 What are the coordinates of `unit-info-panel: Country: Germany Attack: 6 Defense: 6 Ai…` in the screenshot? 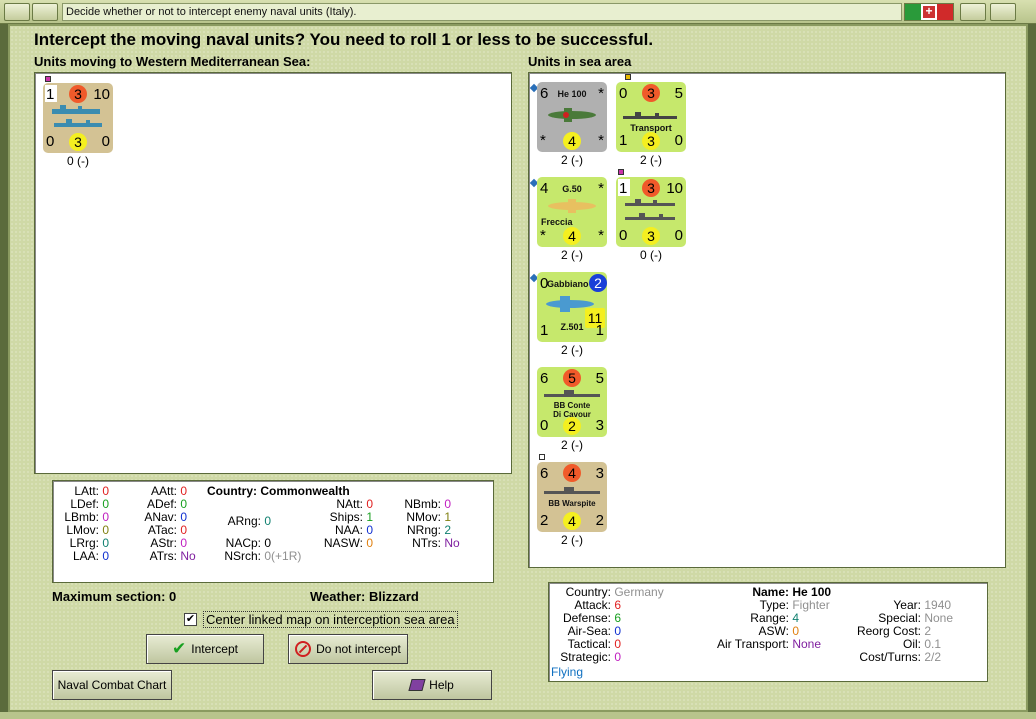 It's located at (768, 632).